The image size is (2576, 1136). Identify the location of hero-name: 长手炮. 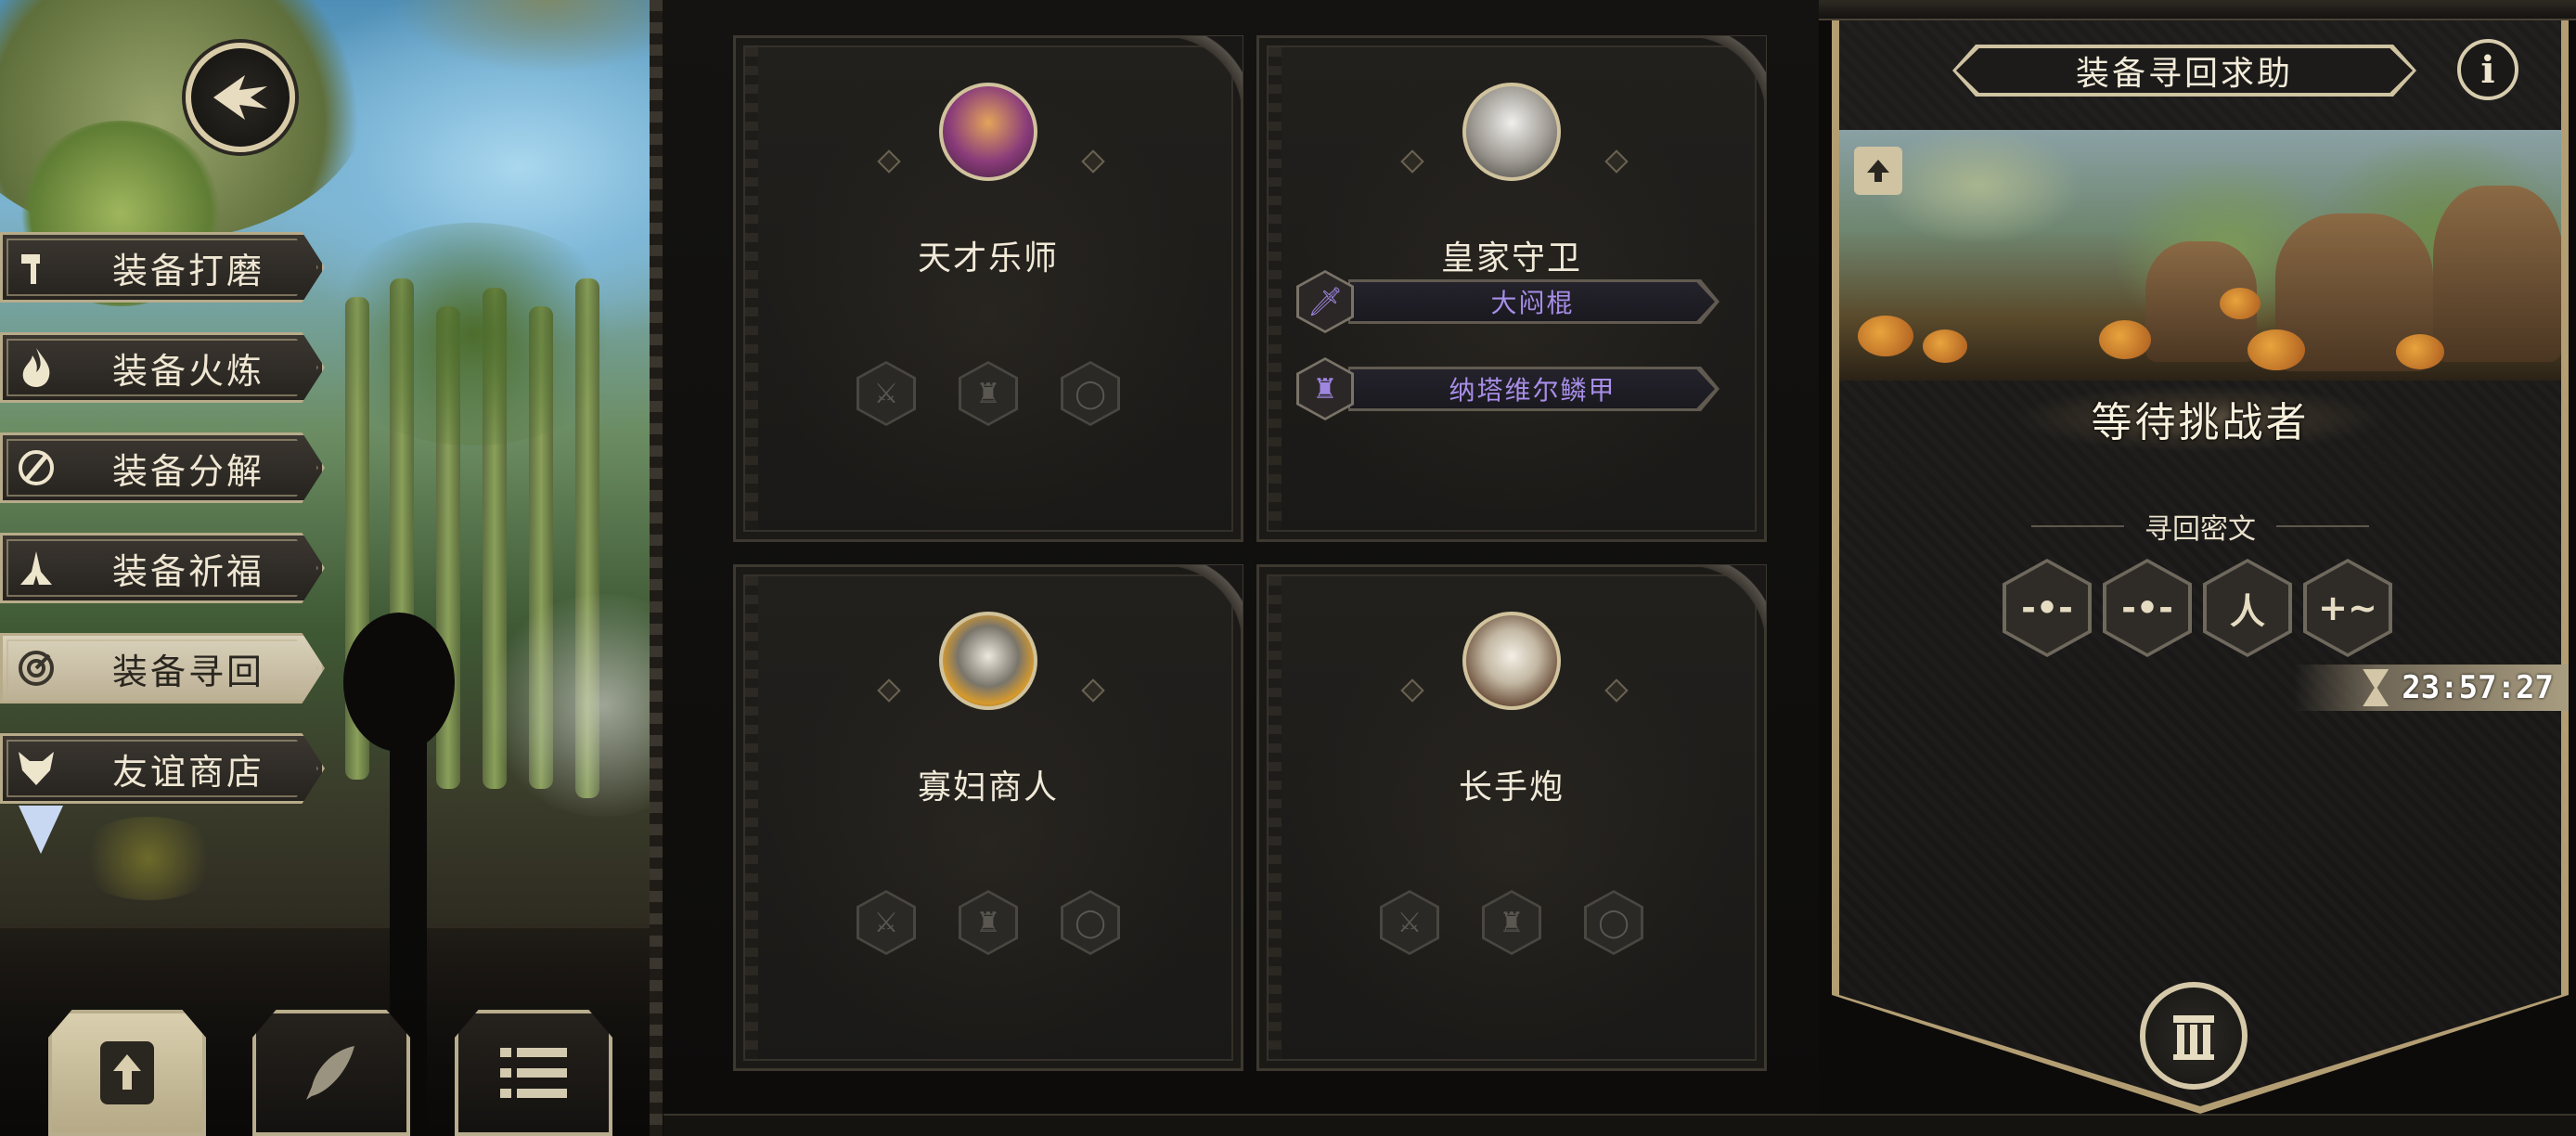
(1511, 787).